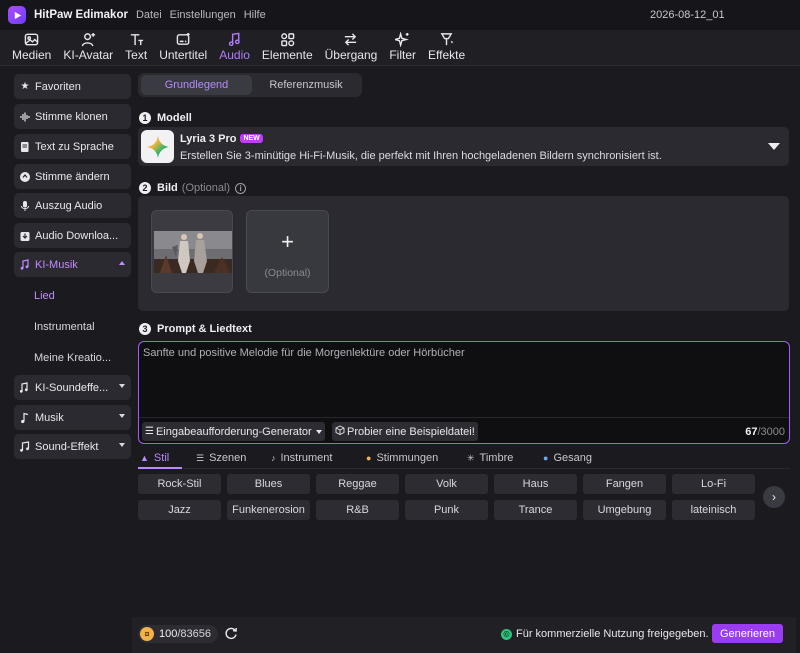 This screenshot has width=800, height=653. I want to click on tool-label: KI-Avatar, so click(88, 55).